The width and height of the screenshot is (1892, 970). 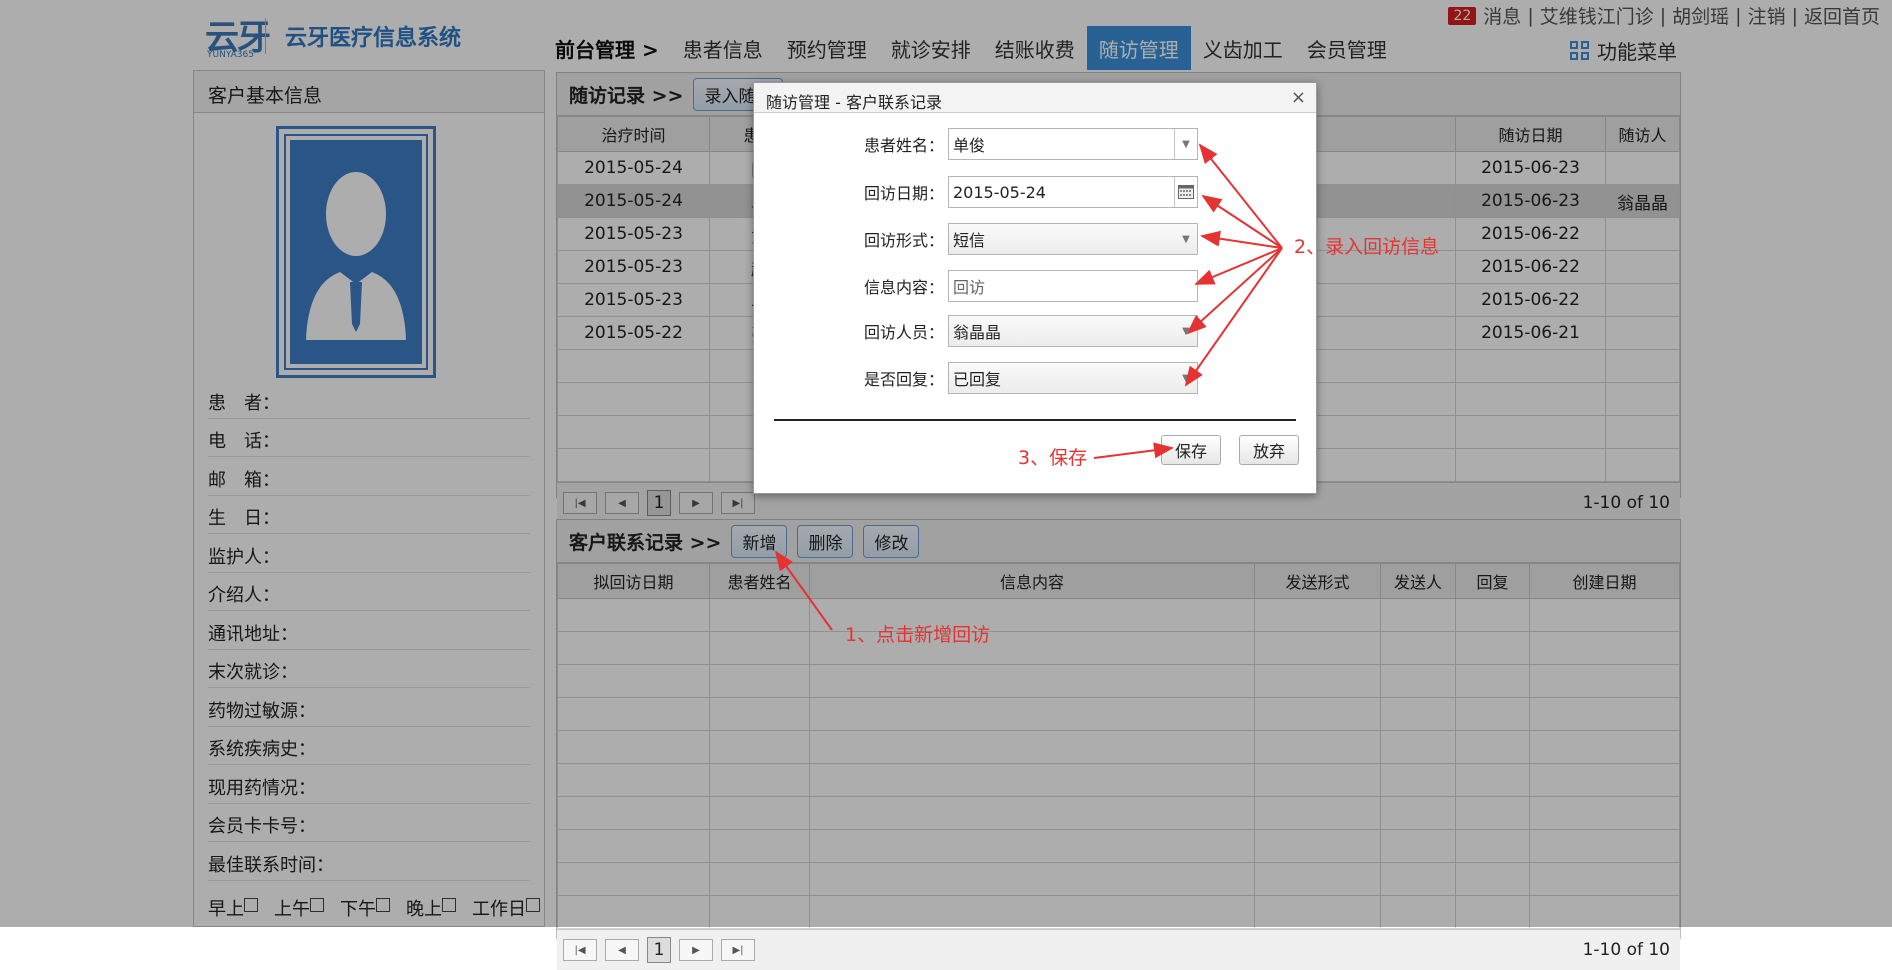 I want to click on annotation-step-1: 1、点击新增回访, so click(x=918, y=635).